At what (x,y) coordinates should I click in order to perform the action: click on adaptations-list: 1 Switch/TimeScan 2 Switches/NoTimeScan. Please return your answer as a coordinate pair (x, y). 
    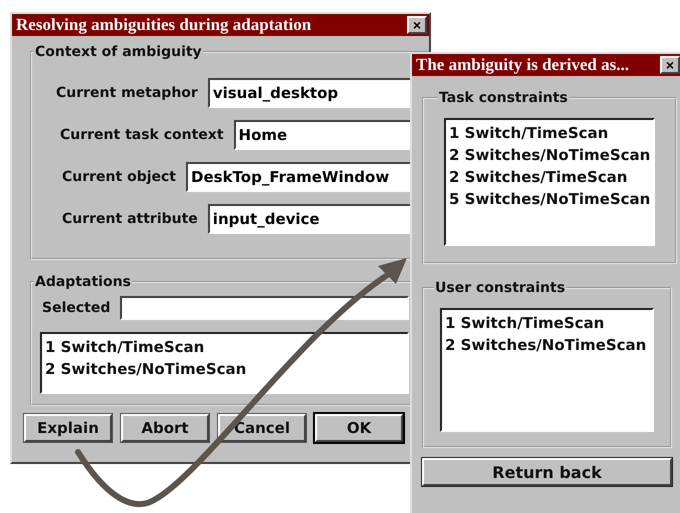
    Looking at the image, I should click on (224, 363).